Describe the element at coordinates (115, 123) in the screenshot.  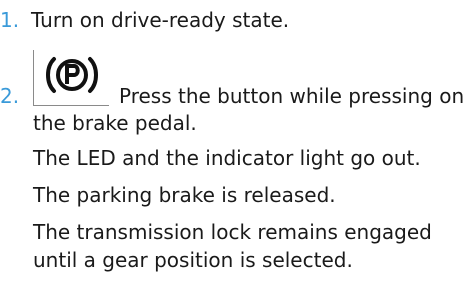
I see `step-2-text-line2: the brake pedal.` at that location.